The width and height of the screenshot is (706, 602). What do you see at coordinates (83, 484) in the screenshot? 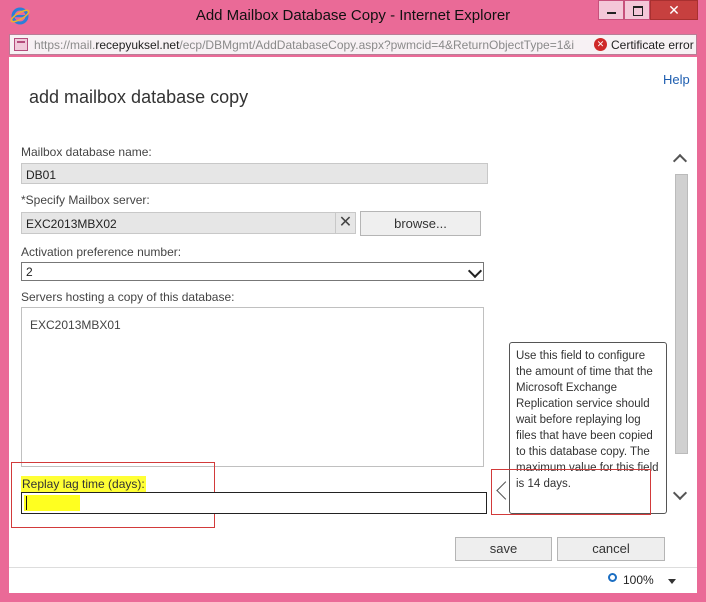
I see `replay-lag-label: Replay lag time (days):` at bounding box center [83, 484].